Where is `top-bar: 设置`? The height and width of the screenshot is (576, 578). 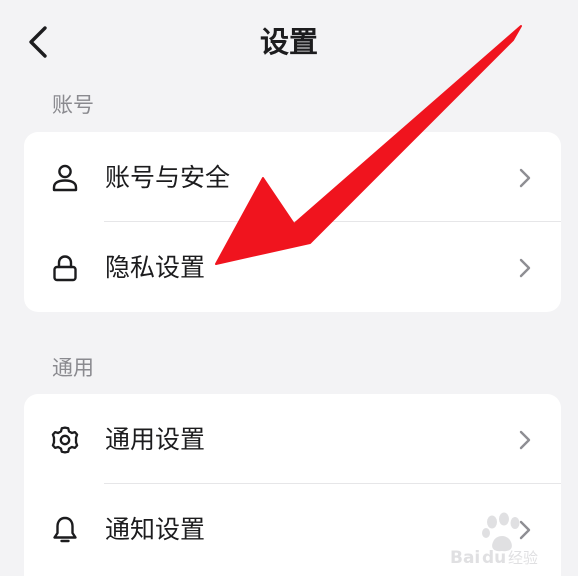
top-bar: 设置 is located at coordinates (289, 43).